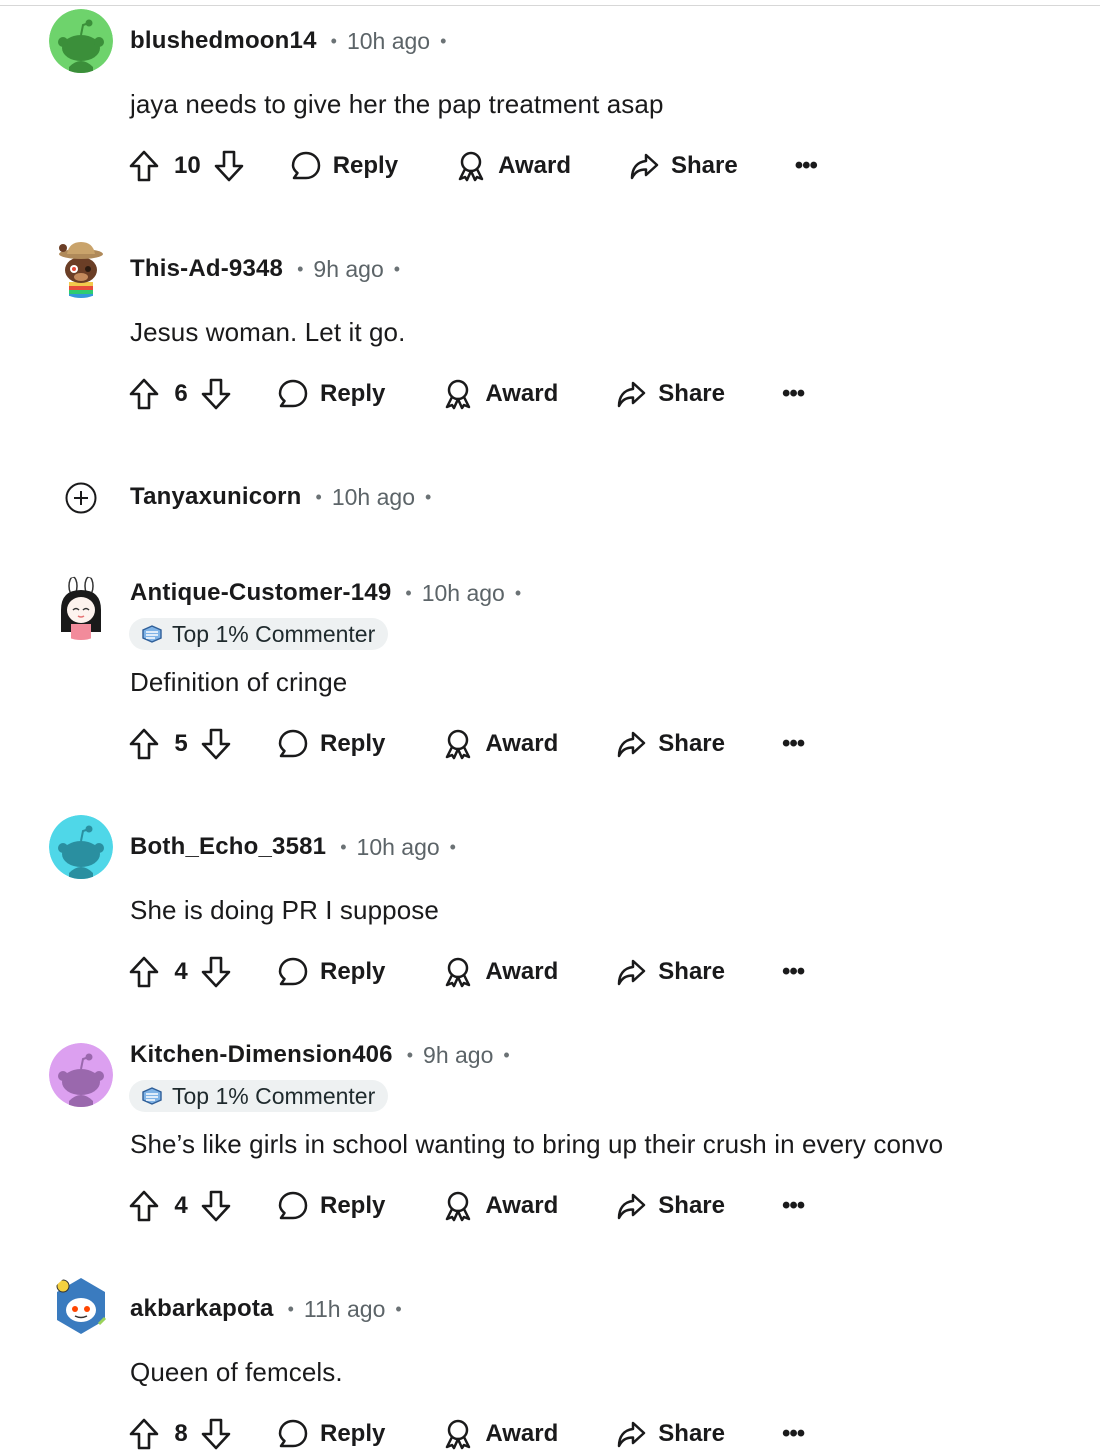 Image resolution: width=1100 pixels, height=1454 pixels. Describe the element at coordinates (236, 1372) in the screenshot. I see `comment-body: Queen of femcels.` at that location.